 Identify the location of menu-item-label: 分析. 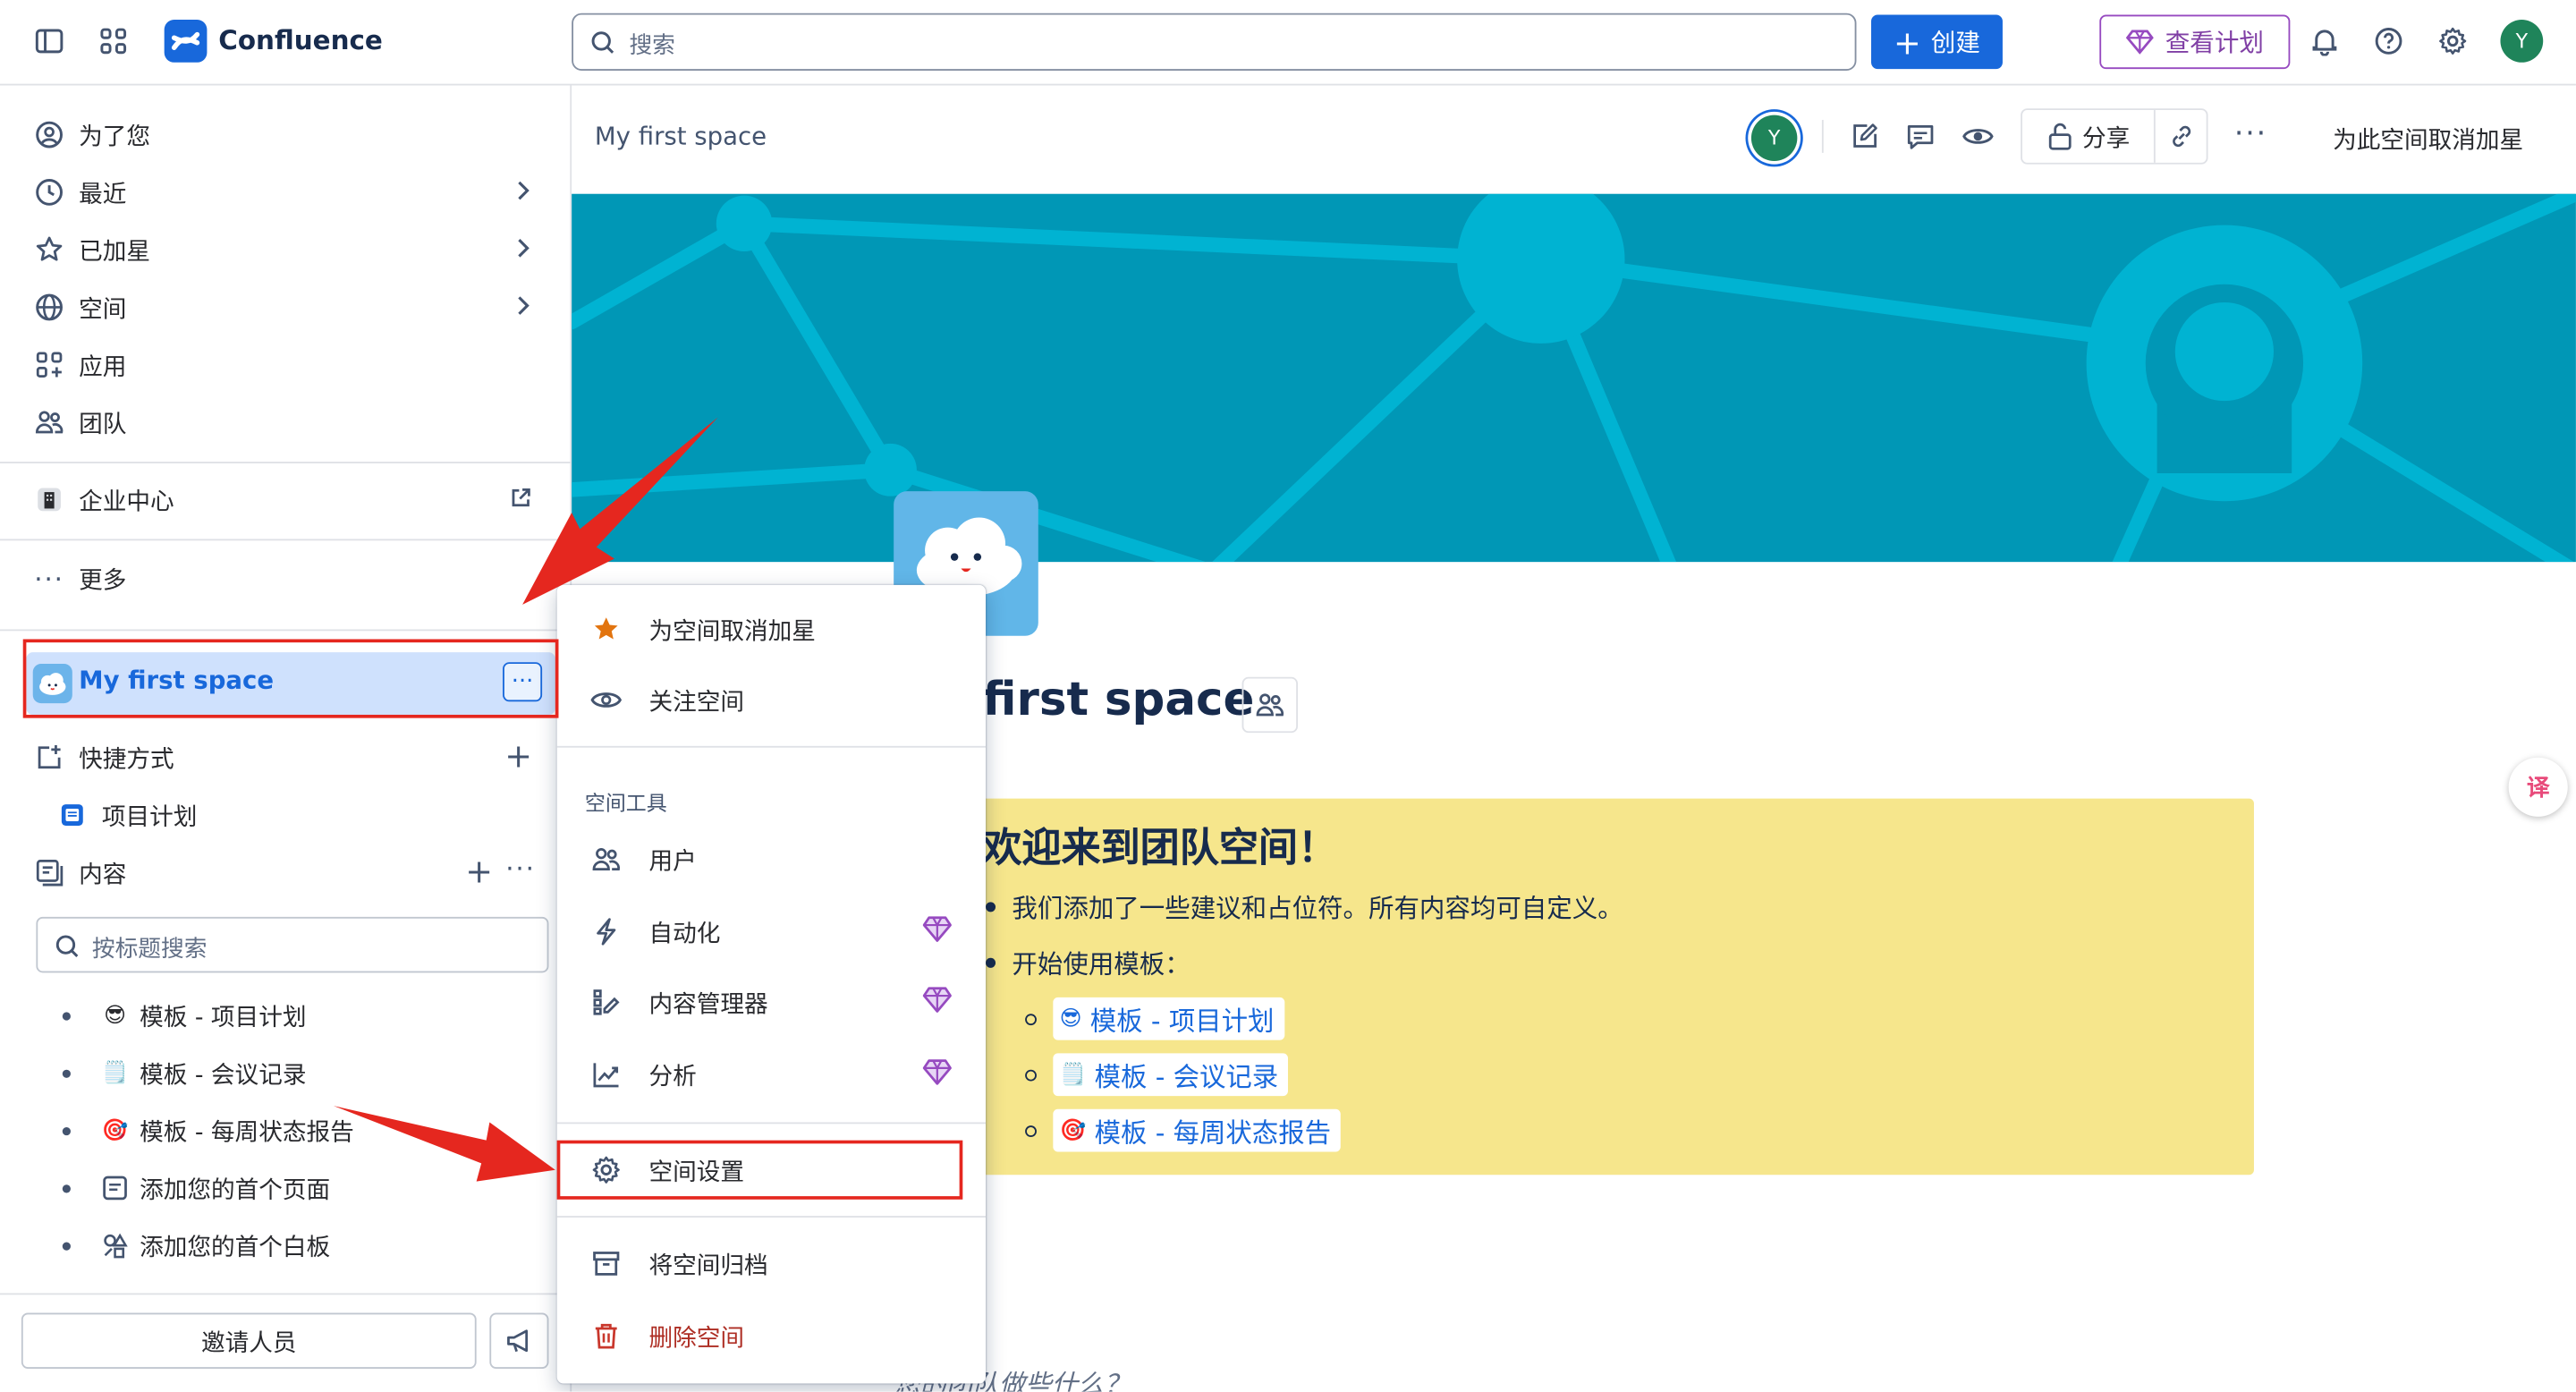
(672, 1077).